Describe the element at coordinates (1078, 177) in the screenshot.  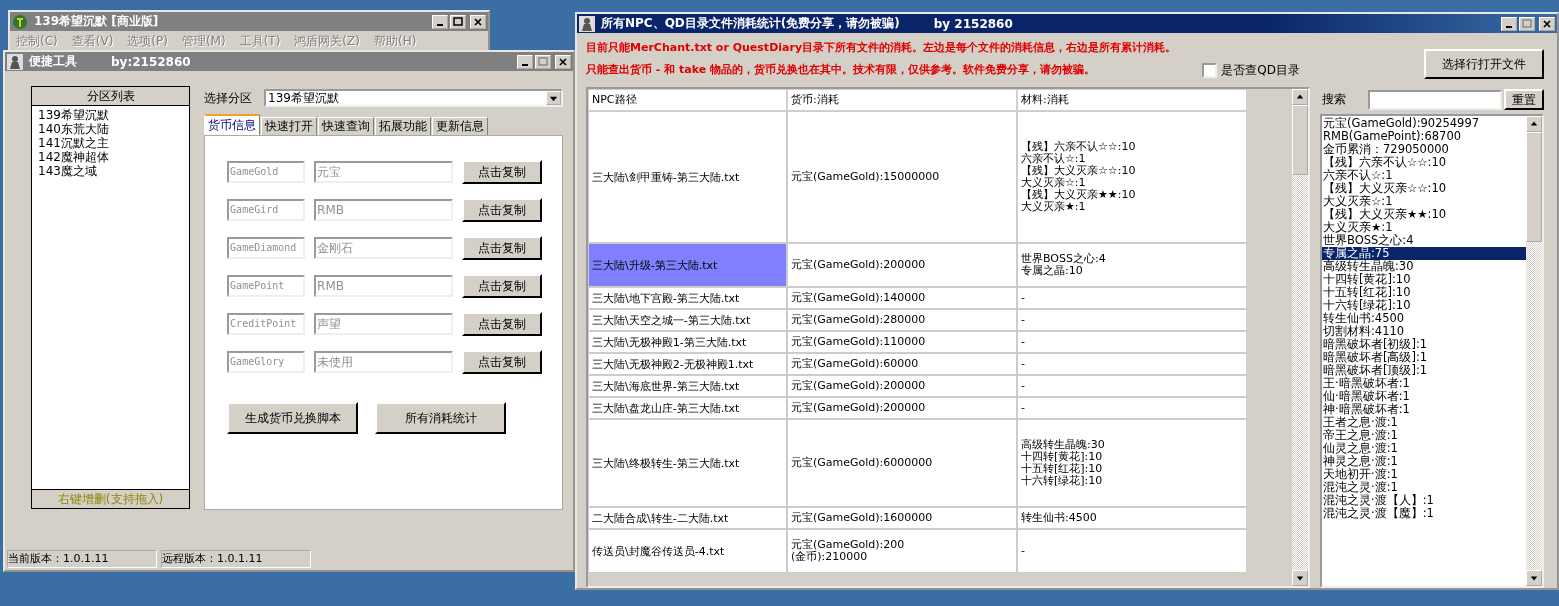
I see `table-cell: 【残】六亲不认☆☆:10 六亲不认☆:1 【残】大义灭亲☆☆:10 大义灭亲☆:1 【残】大义灭亲★★:10 大义灭亲★:1` at that location.